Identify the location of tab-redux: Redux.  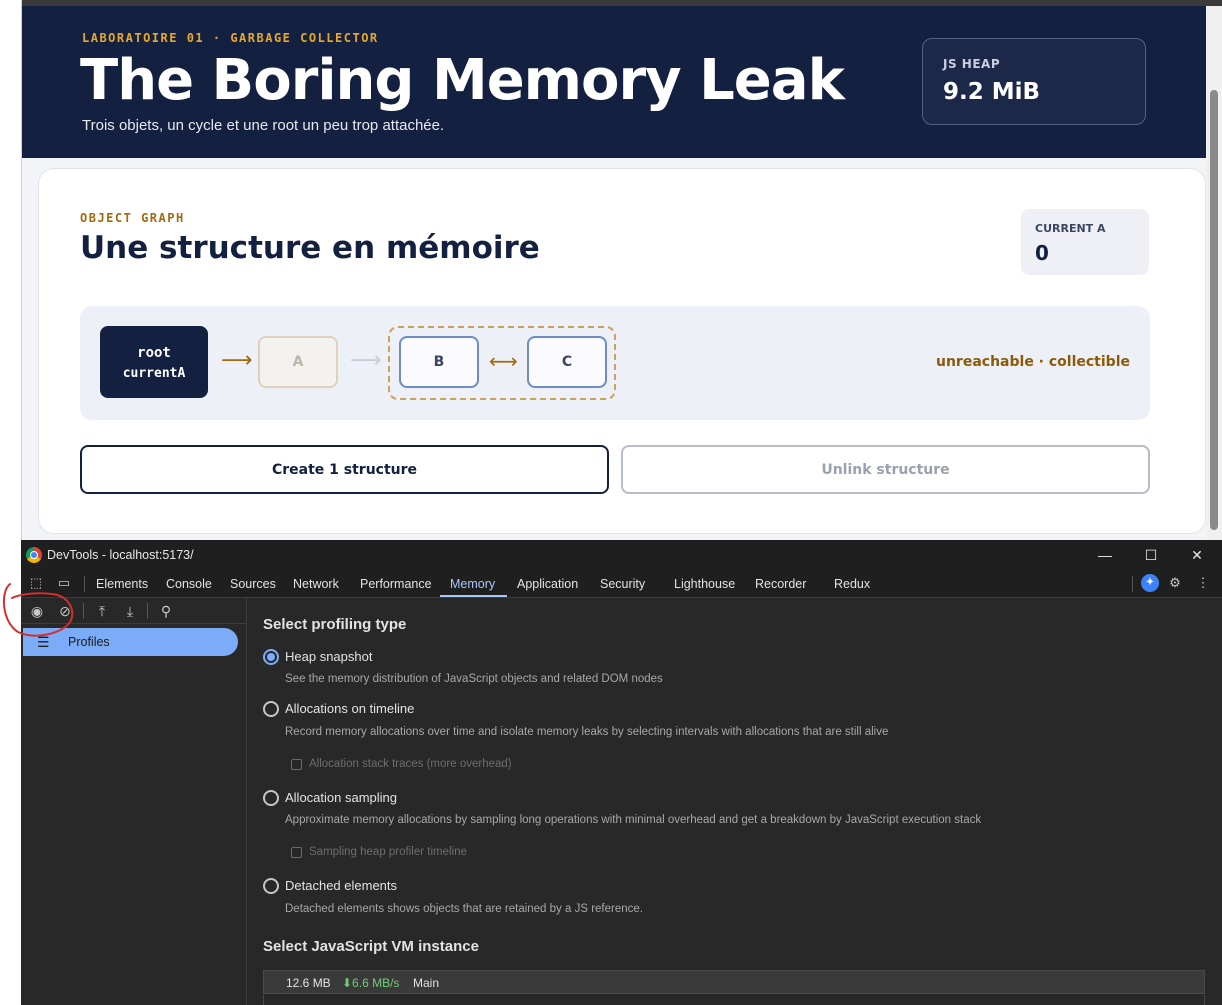
(852, 584).